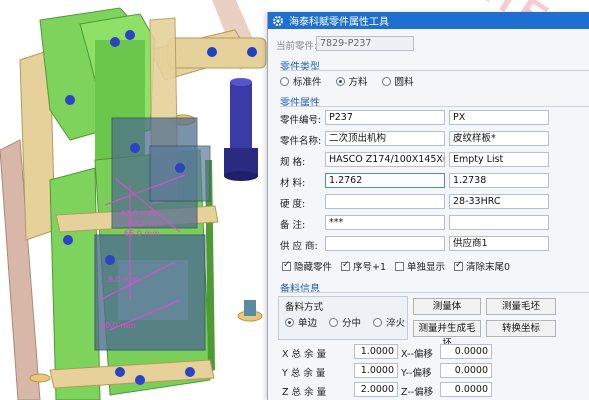 Image resolution: width=589 pixels, height=400 pixels. Describe the element at coordinates (404, 82) in the screenshot. I see `radio-round-stock-label: 圆料` at that location.